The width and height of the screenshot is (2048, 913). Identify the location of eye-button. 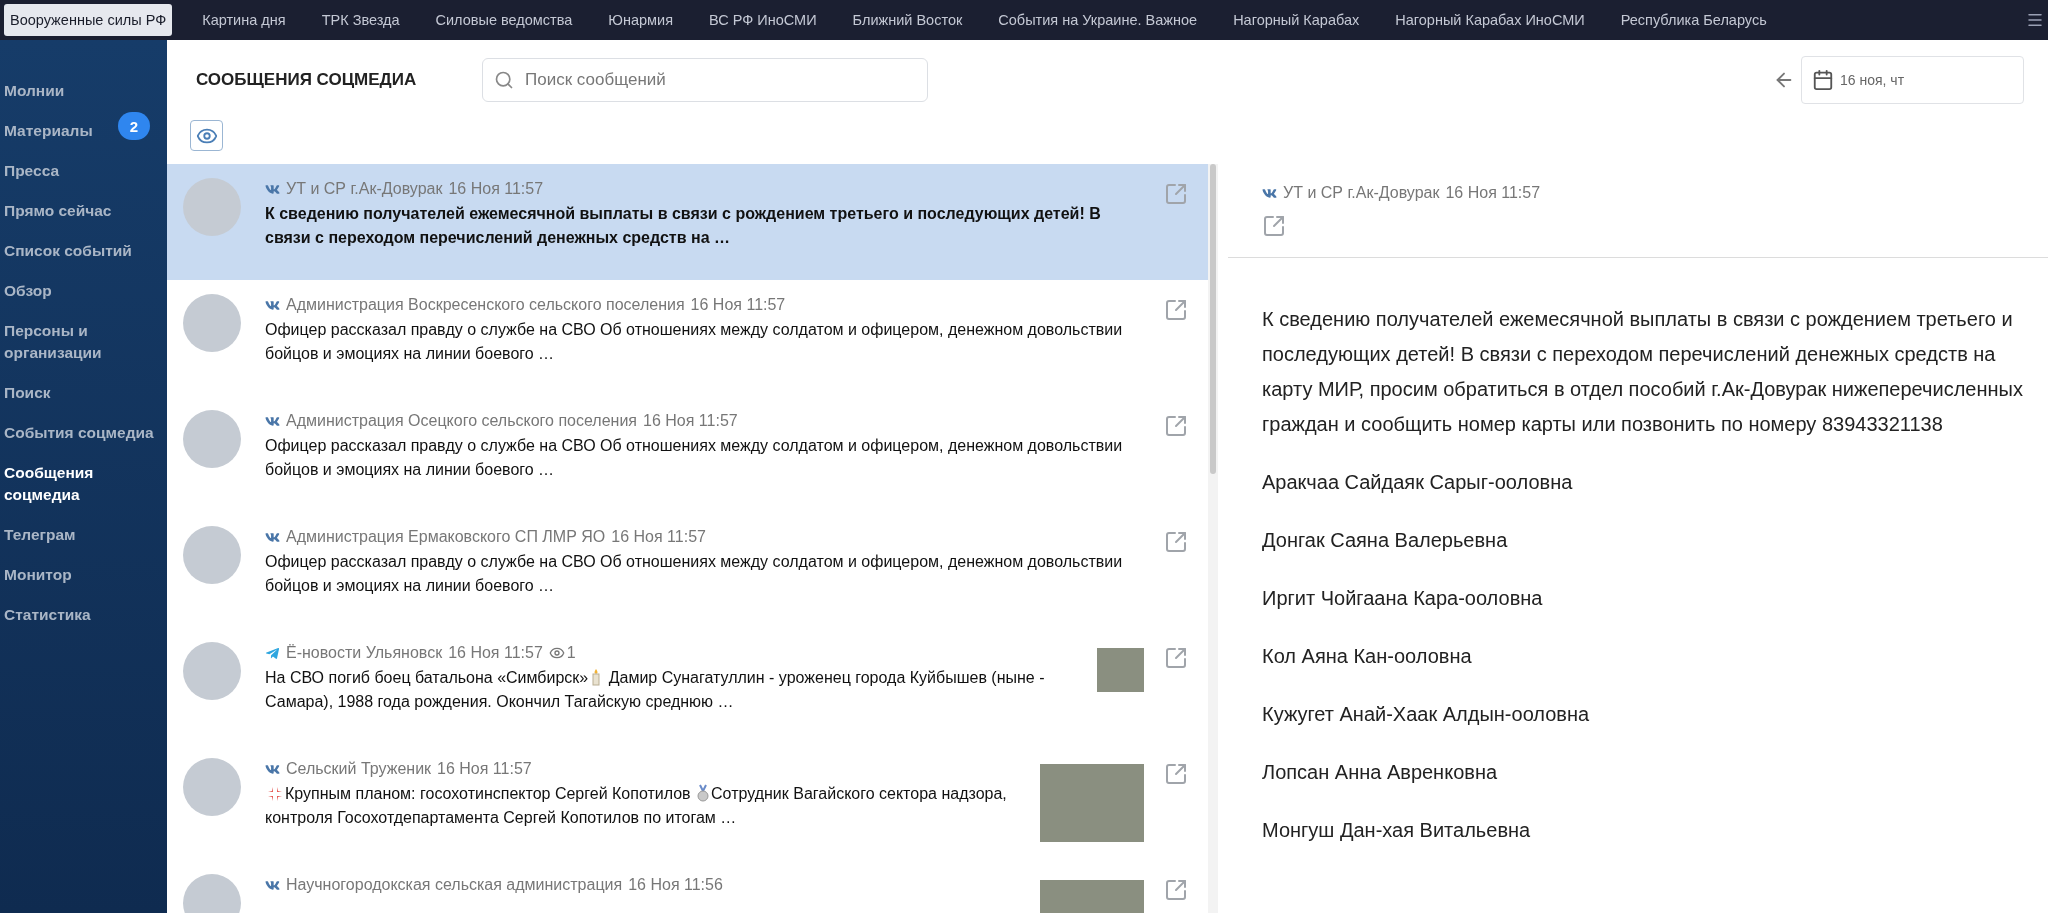
(206, 135).